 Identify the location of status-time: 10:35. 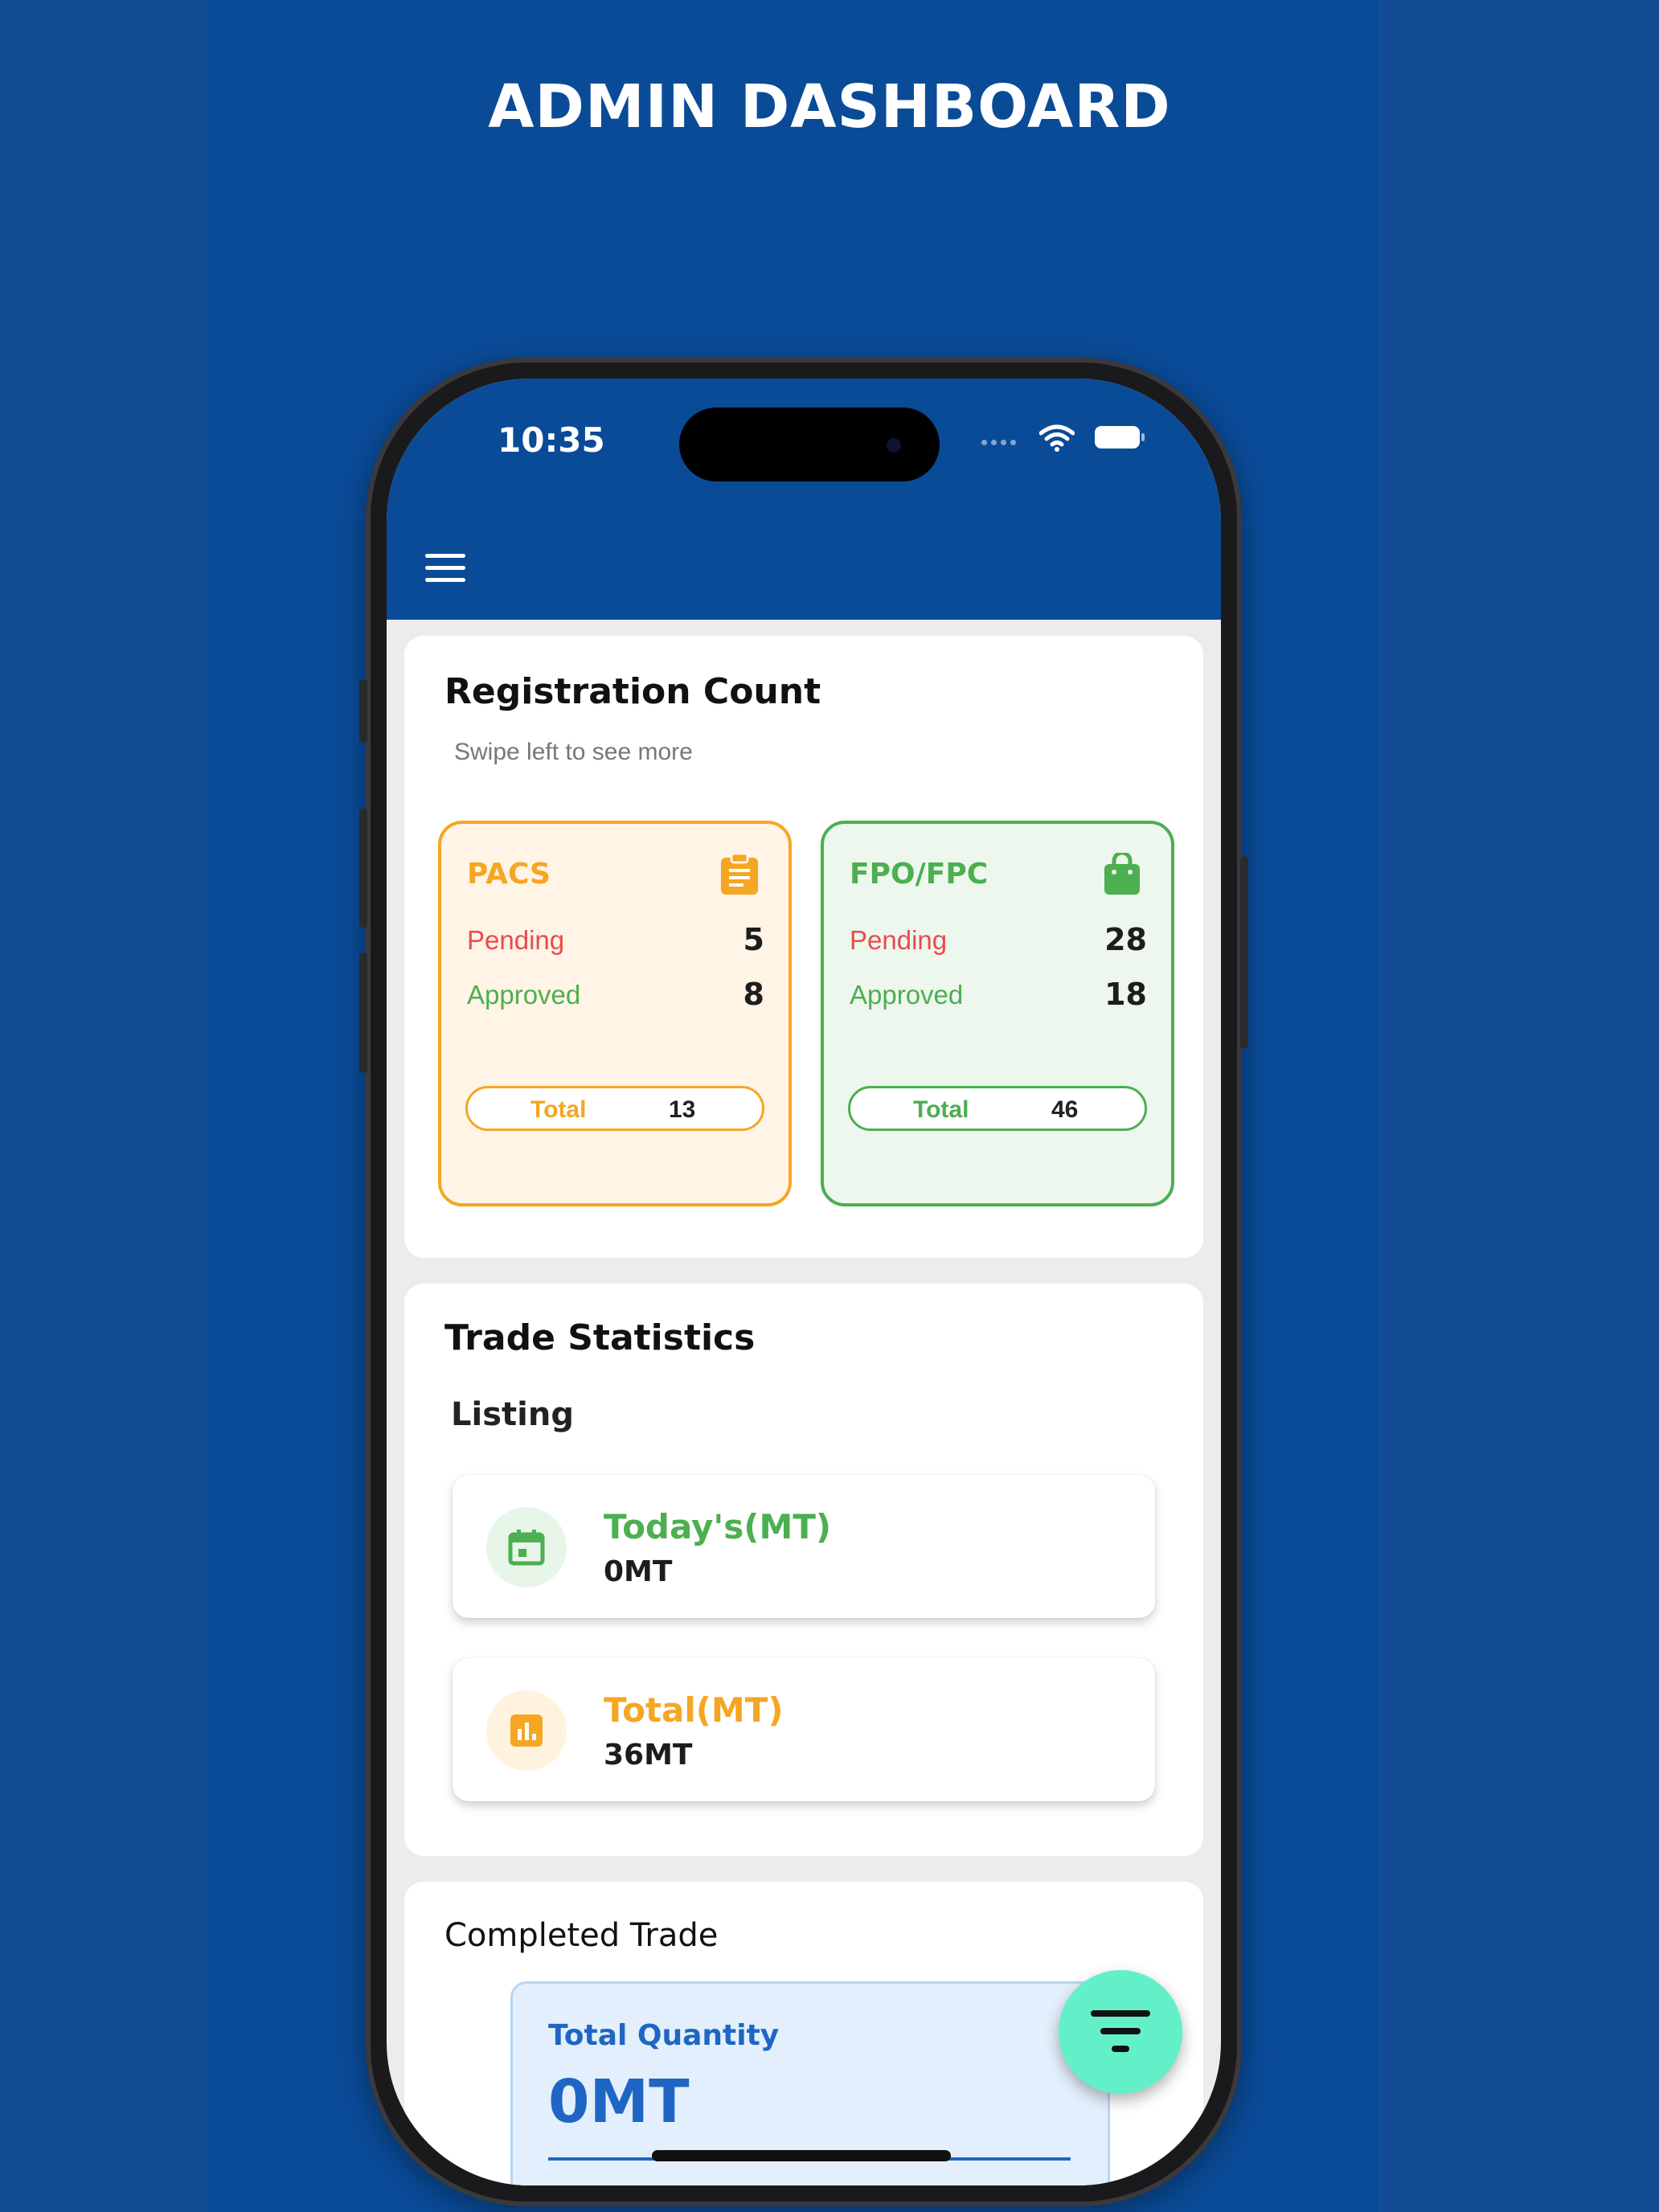
(551, 440).